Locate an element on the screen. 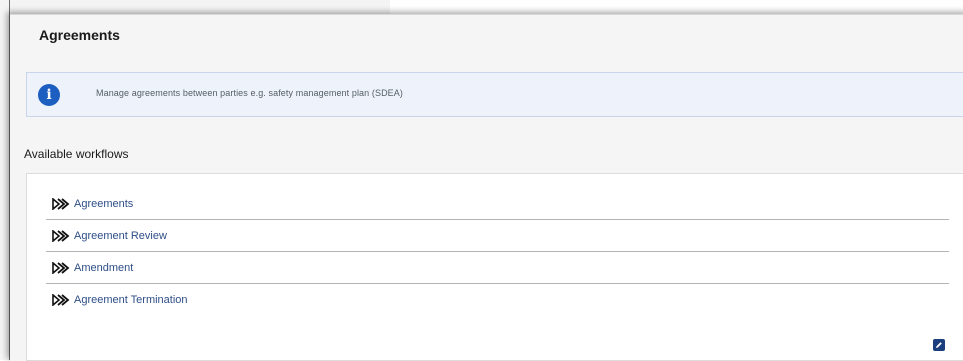 The image size is (963, 361). workflow-label: Agreement Review is located at coordinates (120, 236).